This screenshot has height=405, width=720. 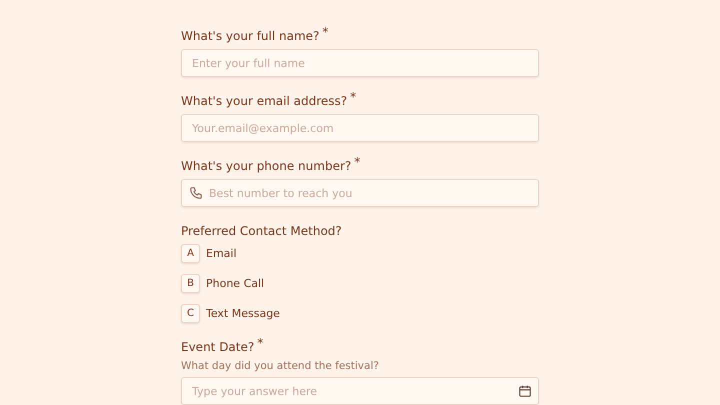 I want to click on date-field: Type your answer here, so click(x=360, y=391).